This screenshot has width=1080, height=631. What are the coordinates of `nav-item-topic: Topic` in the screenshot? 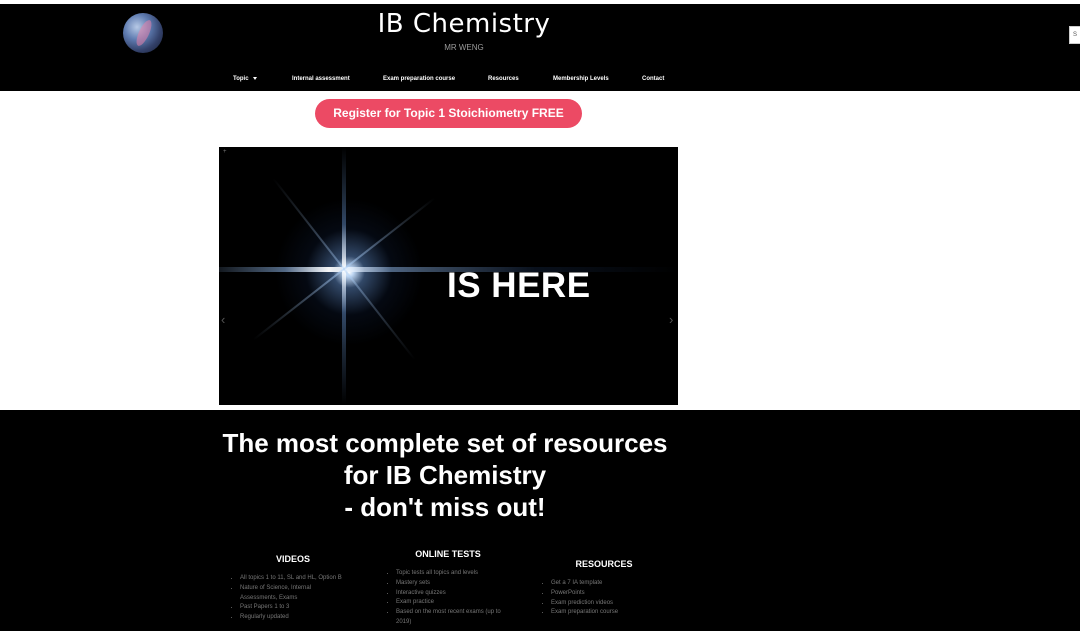 It's located at (245, 79).